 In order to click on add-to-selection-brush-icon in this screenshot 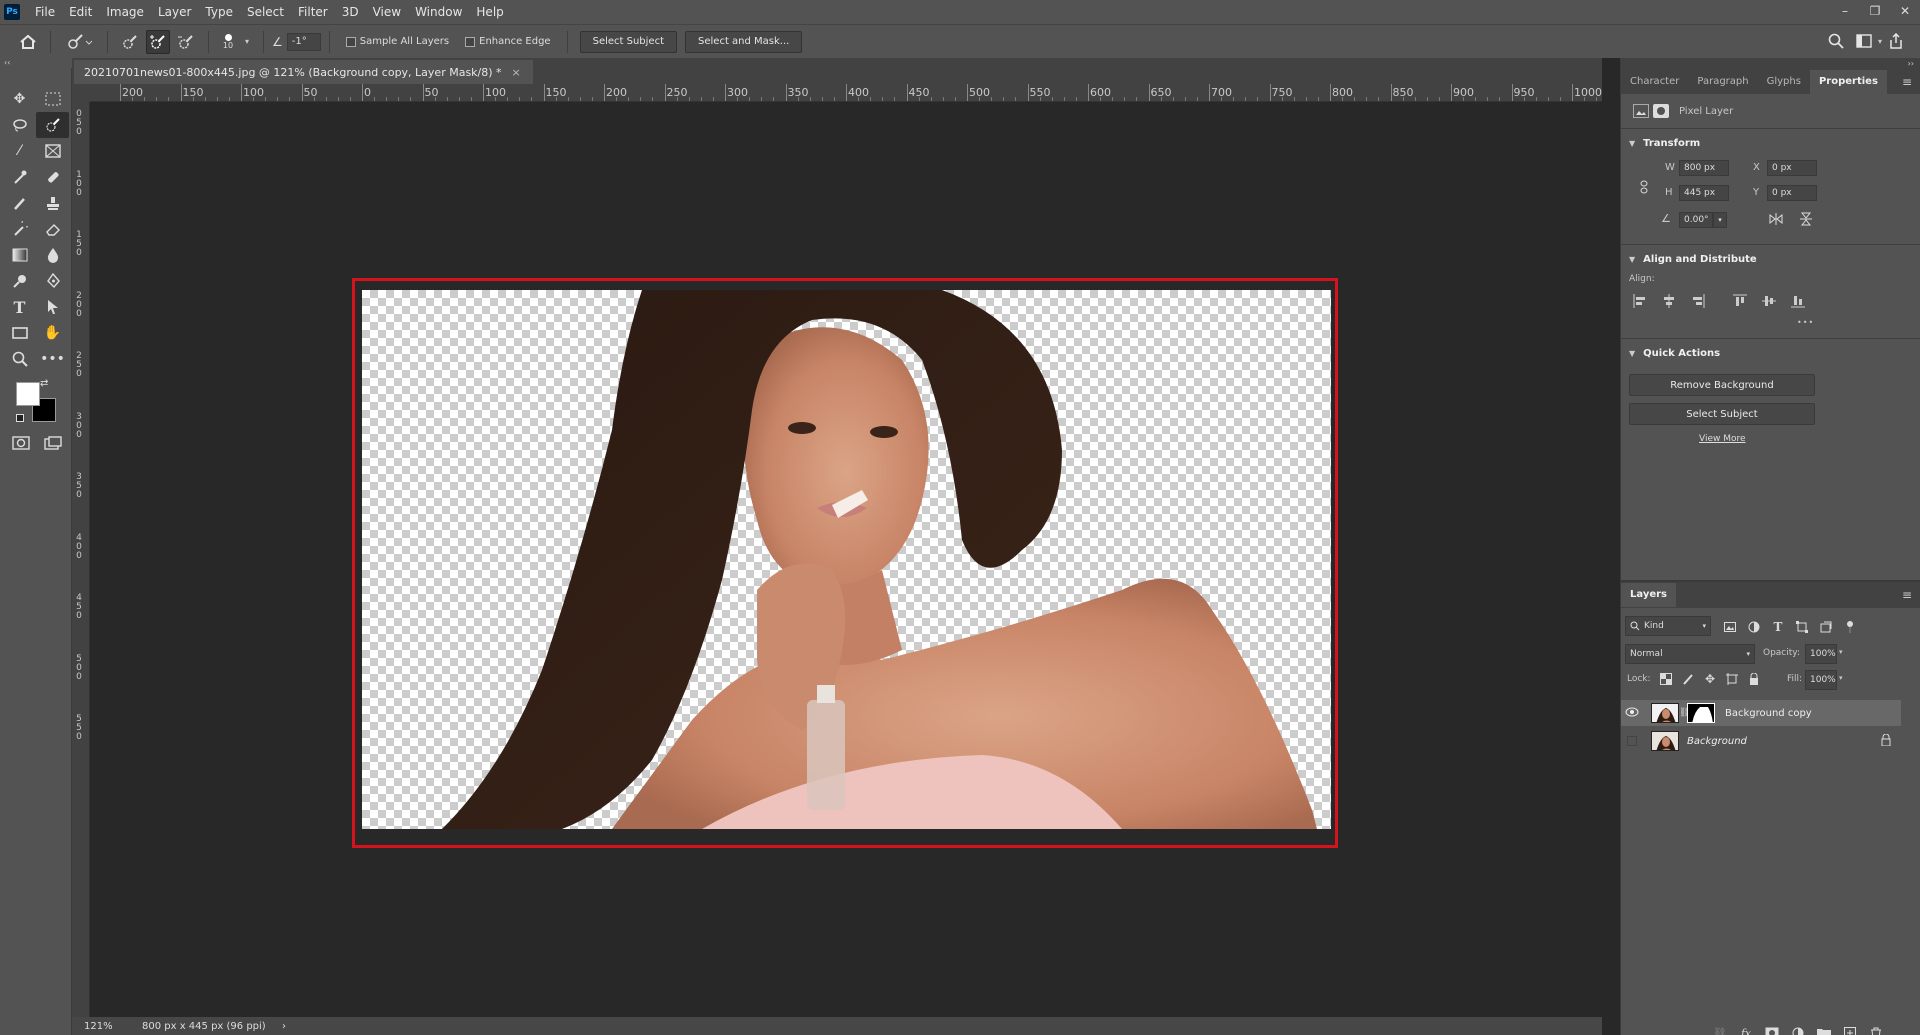, I will do `click(158, 41)`.